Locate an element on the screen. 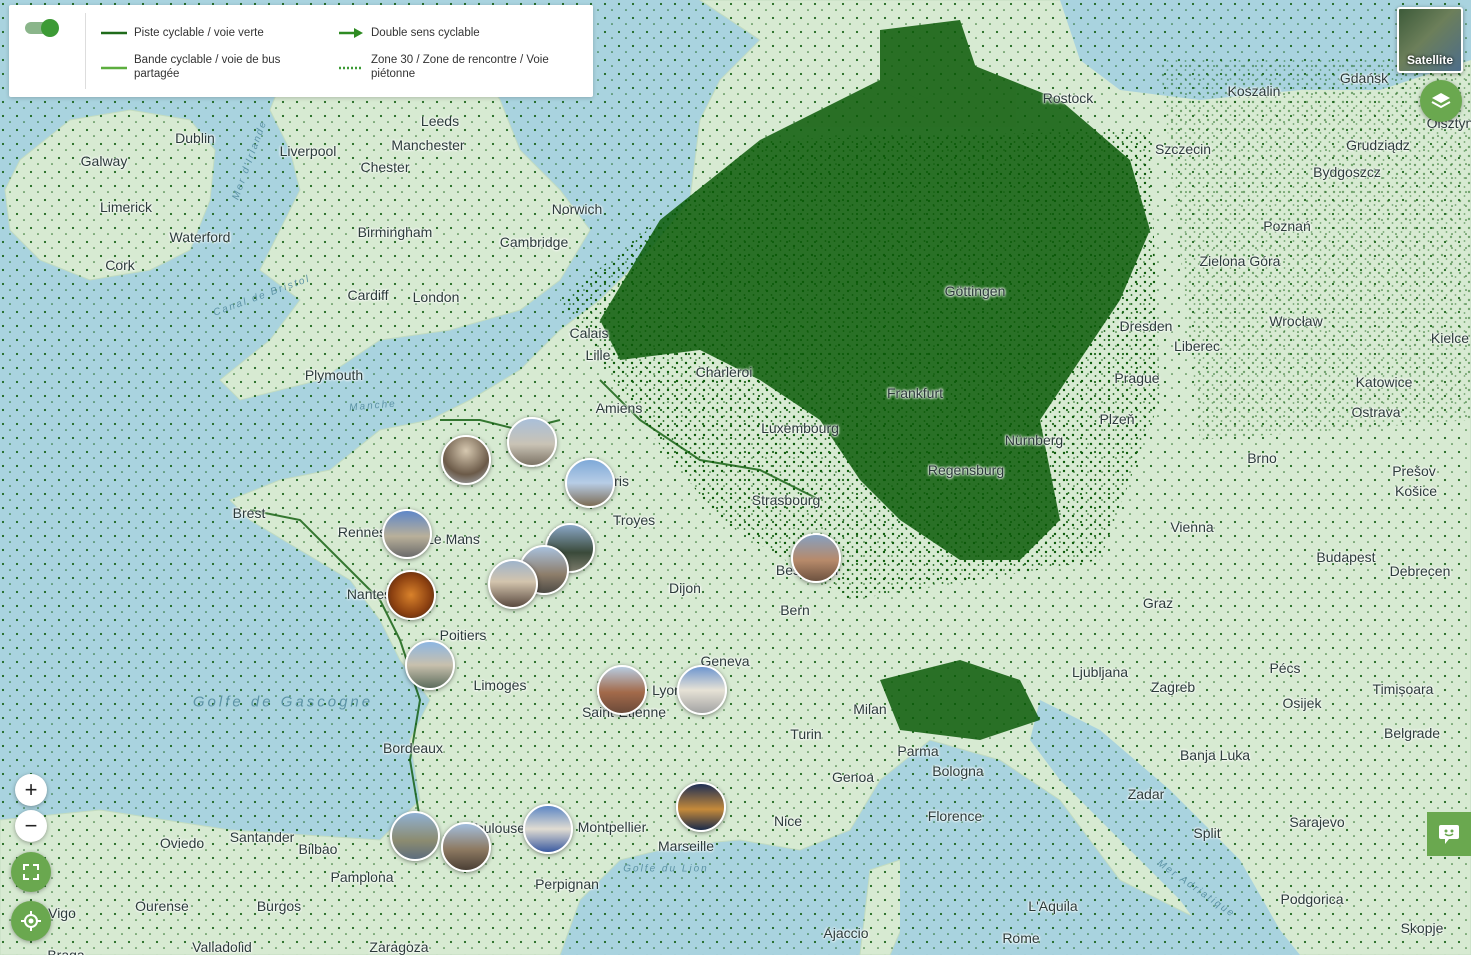  city-label: Rostock is located at coordinates (1068, 98).